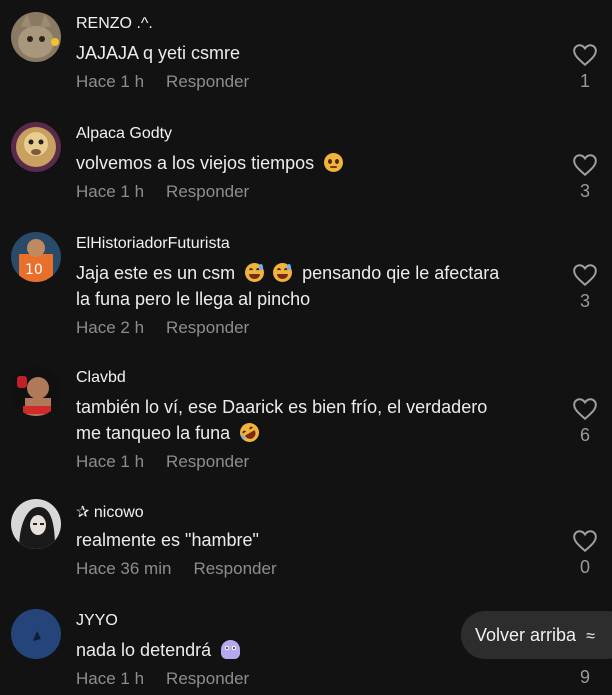 The width and height of the screenshot is (612, 695). What do you see at coordinates (584, 567) in the screenshot?
I see `like-count: 0` at bounding box center [584, 567].